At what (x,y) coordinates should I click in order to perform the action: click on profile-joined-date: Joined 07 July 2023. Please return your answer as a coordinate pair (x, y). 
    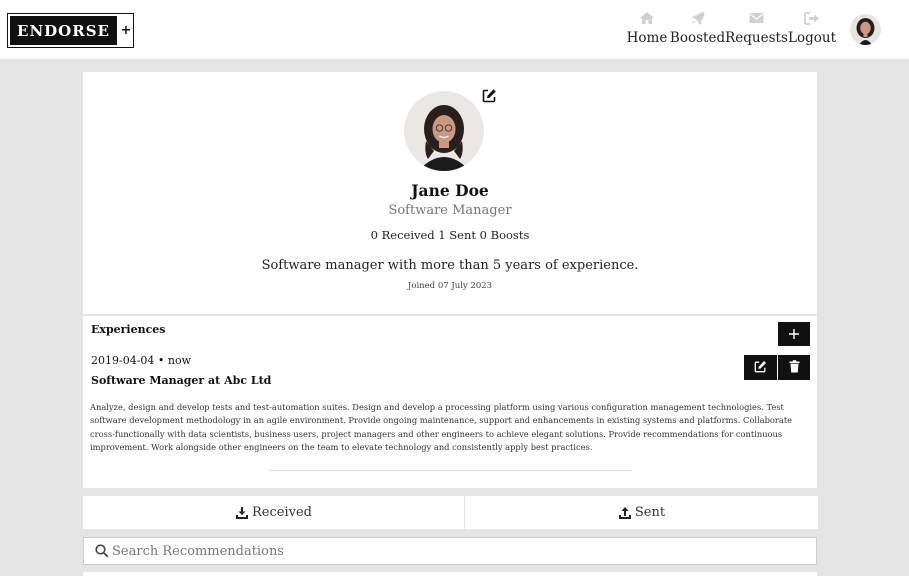
    Looking at the image, I should click on (450, 286).